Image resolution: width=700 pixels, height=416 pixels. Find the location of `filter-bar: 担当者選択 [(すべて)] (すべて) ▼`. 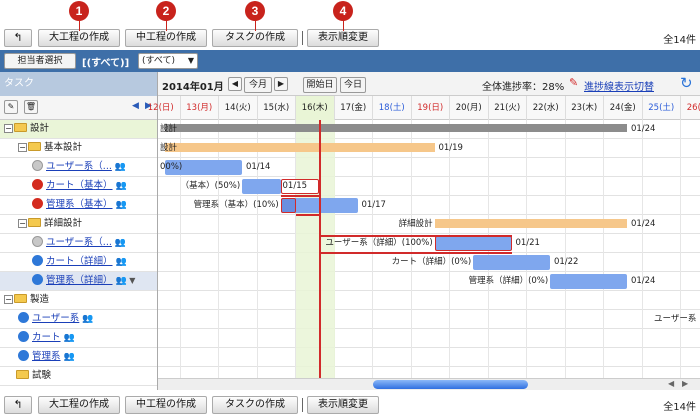

filter-bar: 担当者選択 [(すべて)] (すべて) ▼ is located at coordinates (350, 61).